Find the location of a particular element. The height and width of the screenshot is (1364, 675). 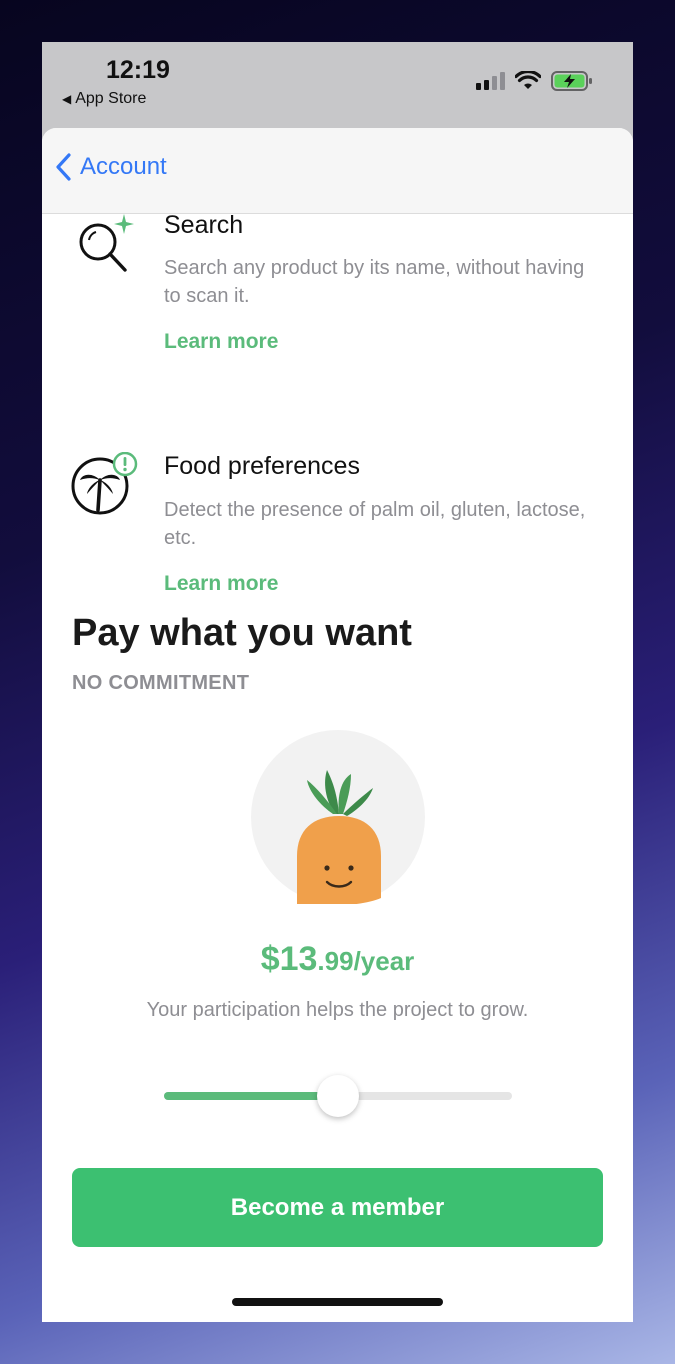

price-period: .99/year is located at coordinates (366, 961).